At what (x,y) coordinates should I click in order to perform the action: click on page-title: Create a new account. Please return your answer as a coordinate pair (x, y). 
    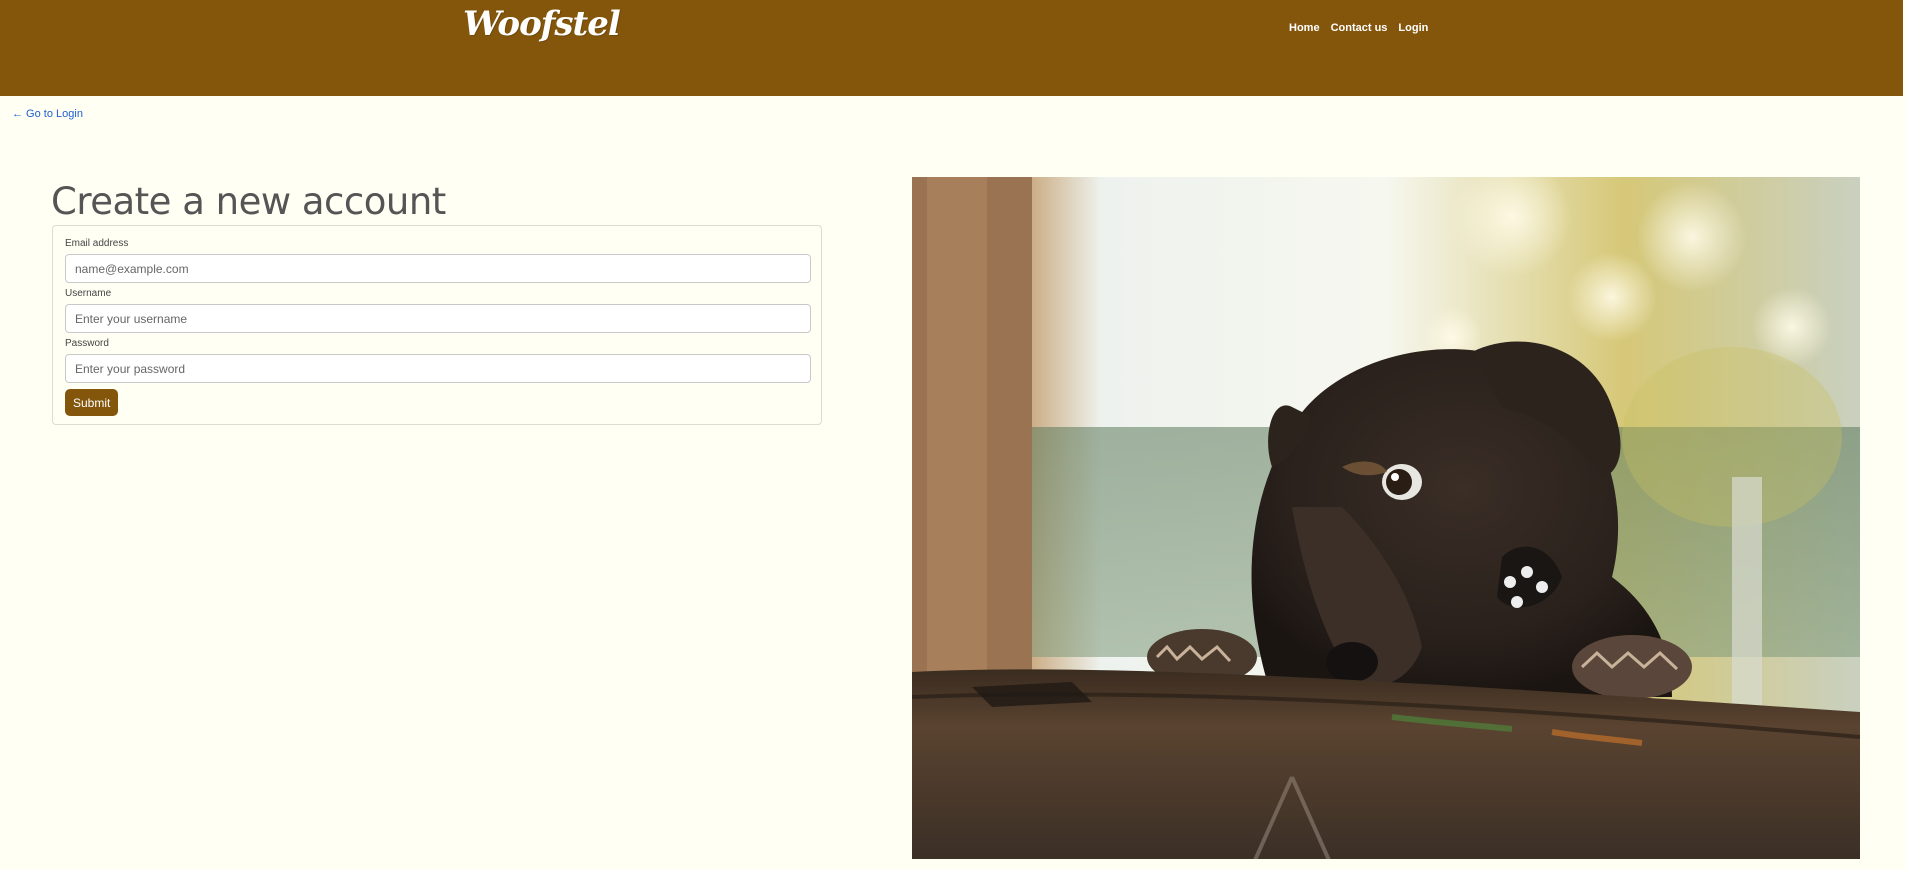
    Looking at the image, I should click on (248, 201).